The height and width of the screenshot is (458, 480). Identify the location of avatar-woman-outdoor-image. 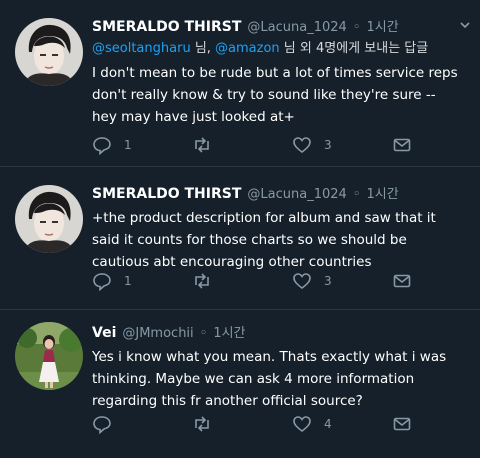
(49, 356).